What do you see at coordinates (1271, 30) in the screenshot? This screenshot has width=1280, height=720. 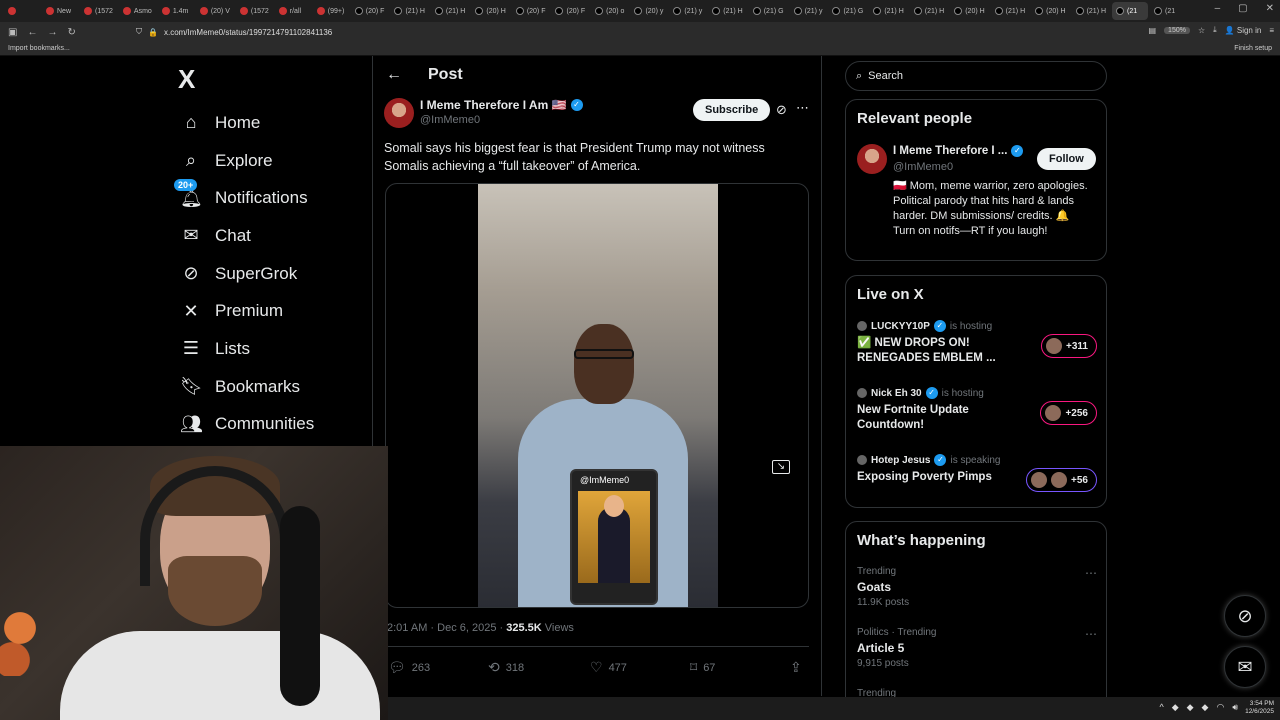 I see `menu-icon: ≡` at bounding box center [1271, 30].